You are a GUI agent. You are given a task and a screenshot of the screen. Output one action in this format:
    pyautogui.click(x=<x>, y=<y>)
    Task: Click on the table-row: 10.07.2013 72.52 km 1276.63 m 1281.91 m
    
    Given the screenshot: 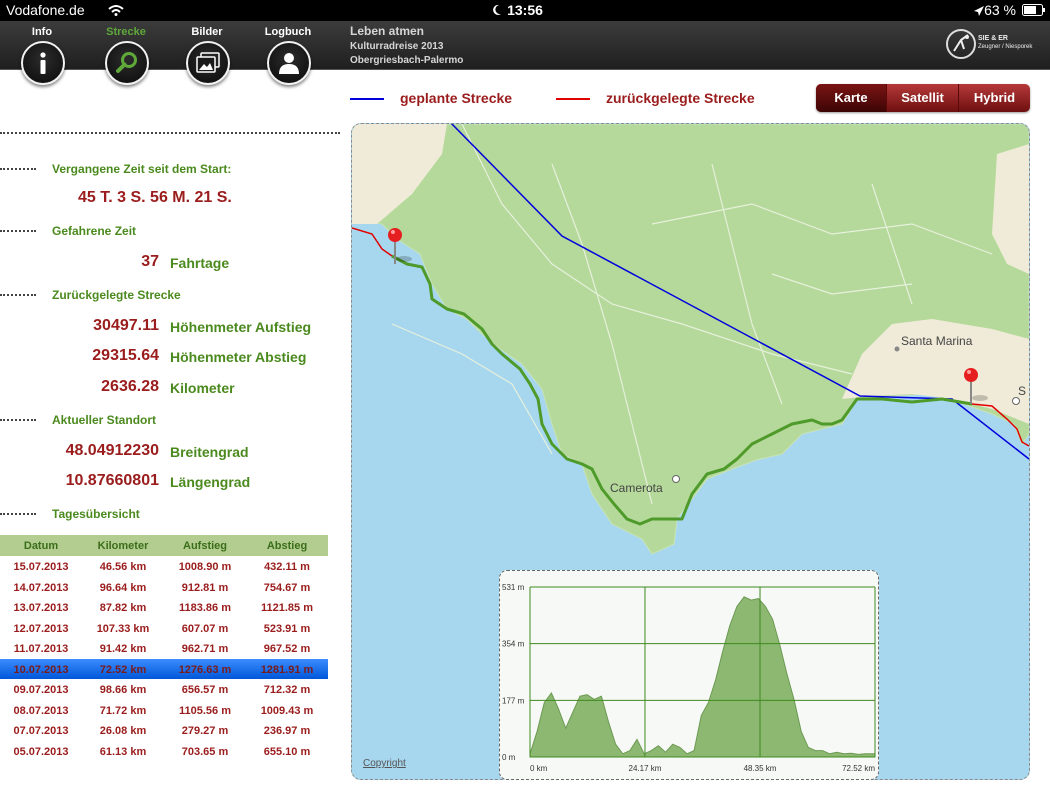 What is the action you would take?
    pyautogui.click(x=164, y=668)
    